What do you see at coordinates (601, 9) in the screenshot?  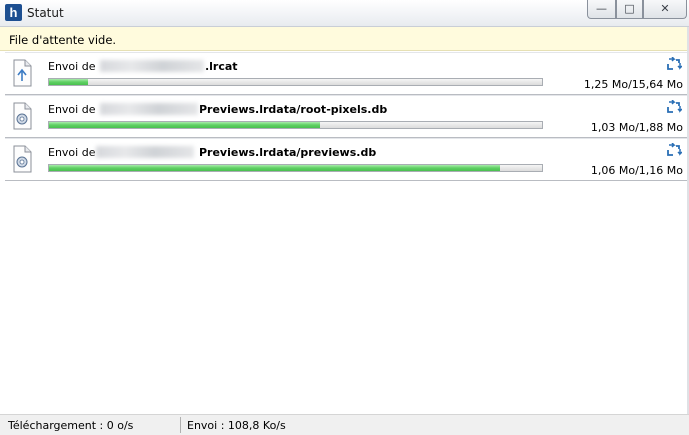 I see `minimize-button: —` at bounding box center [601, 9].